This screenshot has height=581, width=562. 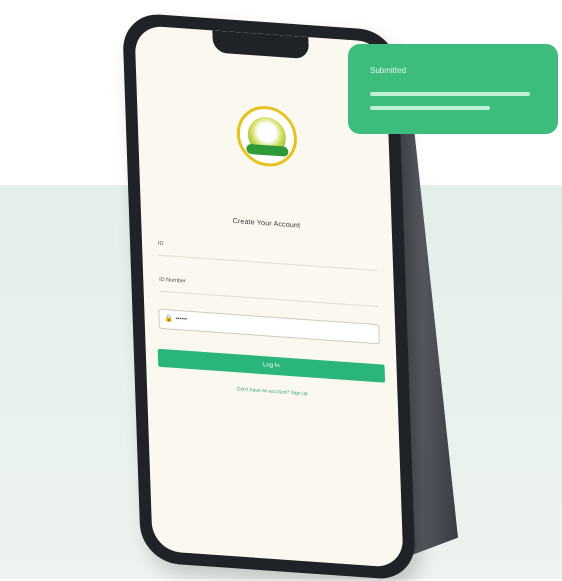 What do you see at coordinates (269, 299) in the screenshot?
I see `id-number-input` at bounding box center [269, 299].